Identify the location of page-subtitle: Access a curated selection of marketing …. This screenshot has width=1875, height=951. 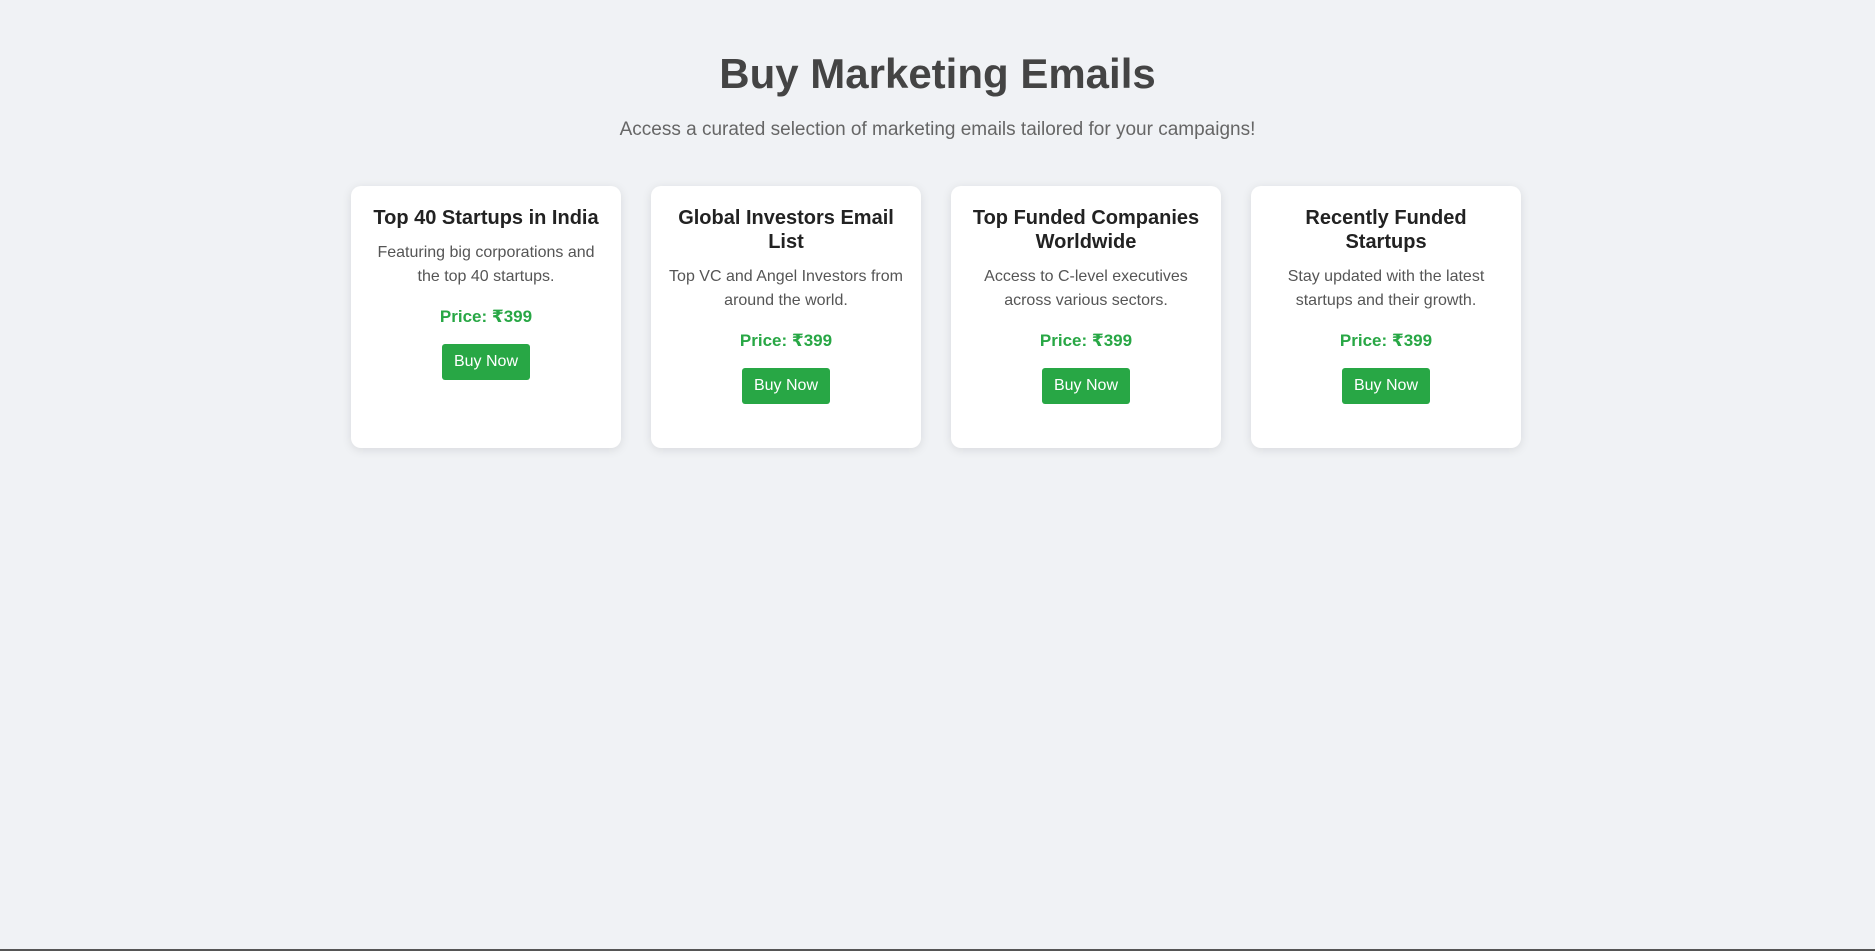
(937, 129).